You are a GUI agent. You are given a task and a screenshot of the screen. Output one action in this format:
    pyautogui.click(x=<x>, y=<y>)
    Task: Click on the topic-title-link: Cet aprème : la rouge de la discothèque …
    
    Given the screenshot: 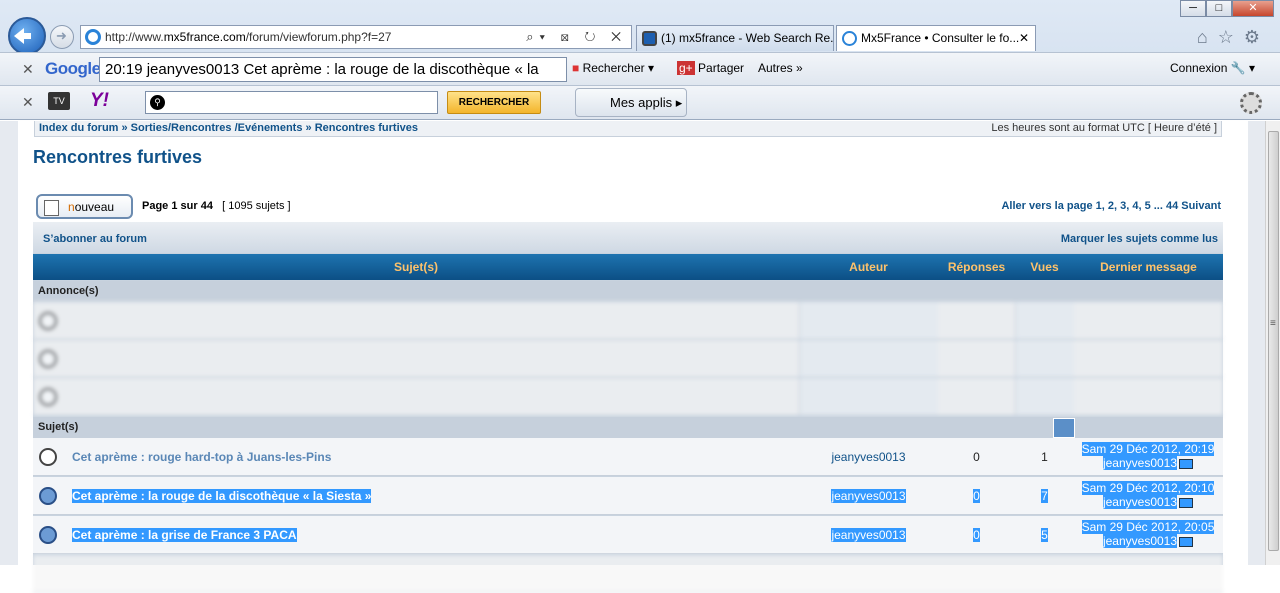 What is the action you would take?
    pyautogui.click(x=222, y=496)
    